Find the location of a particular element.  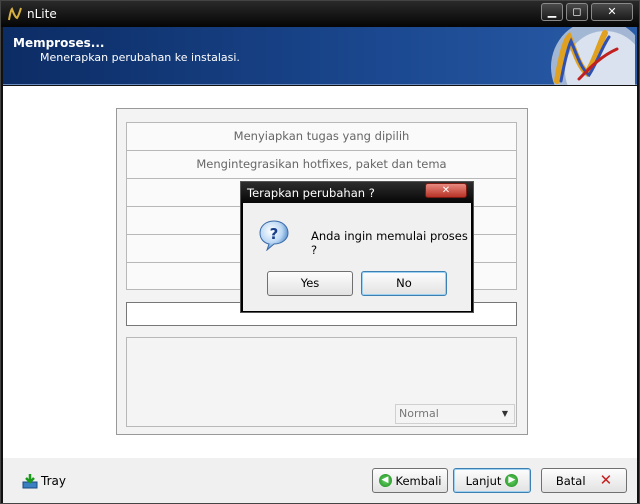

log-box: Normal ▼ is located at coordinates (321, 382).